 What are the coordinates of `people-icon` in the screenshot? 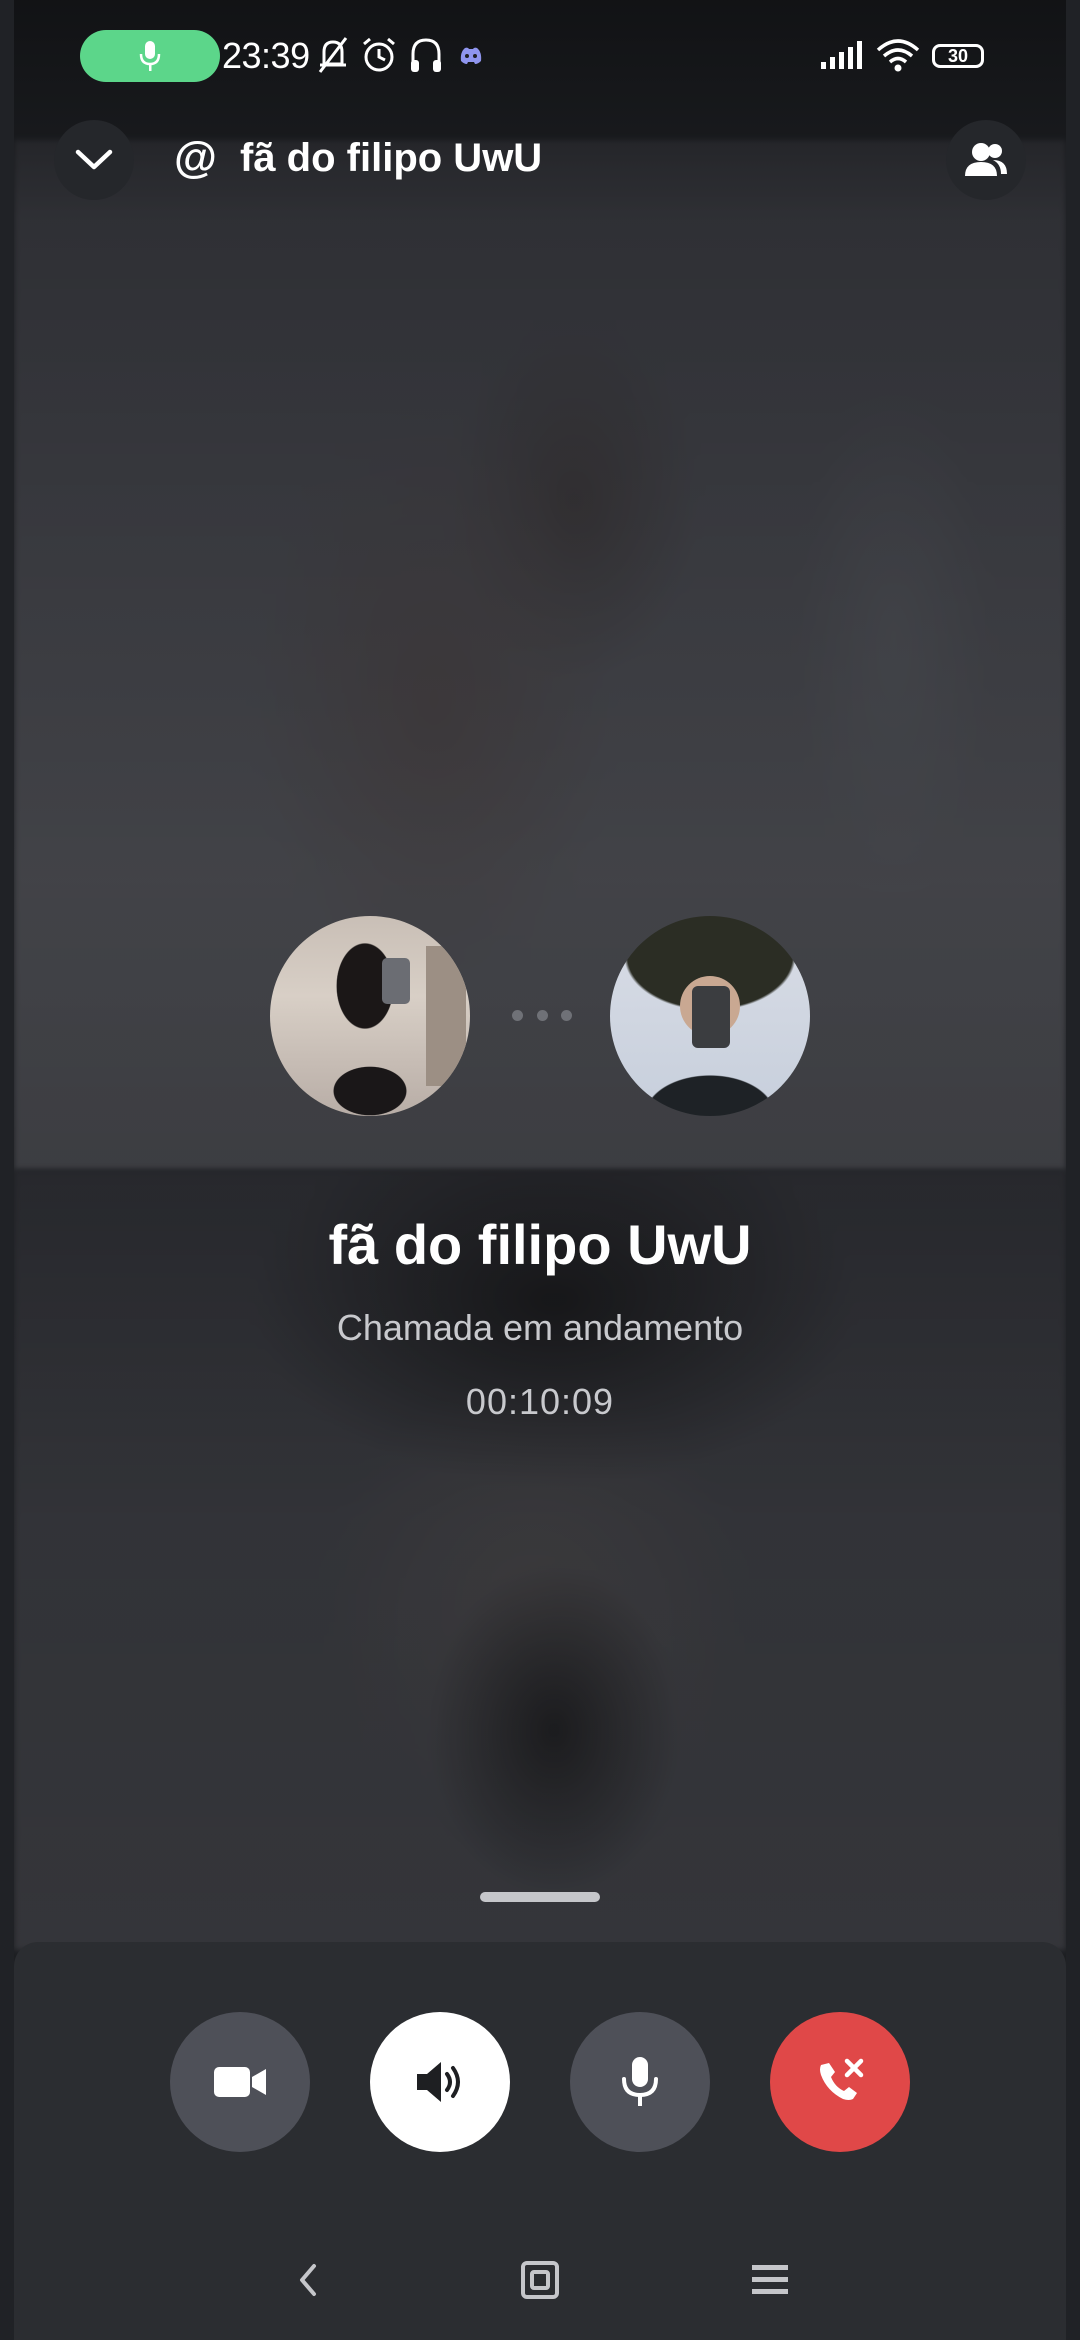 It's located at (986, 159).